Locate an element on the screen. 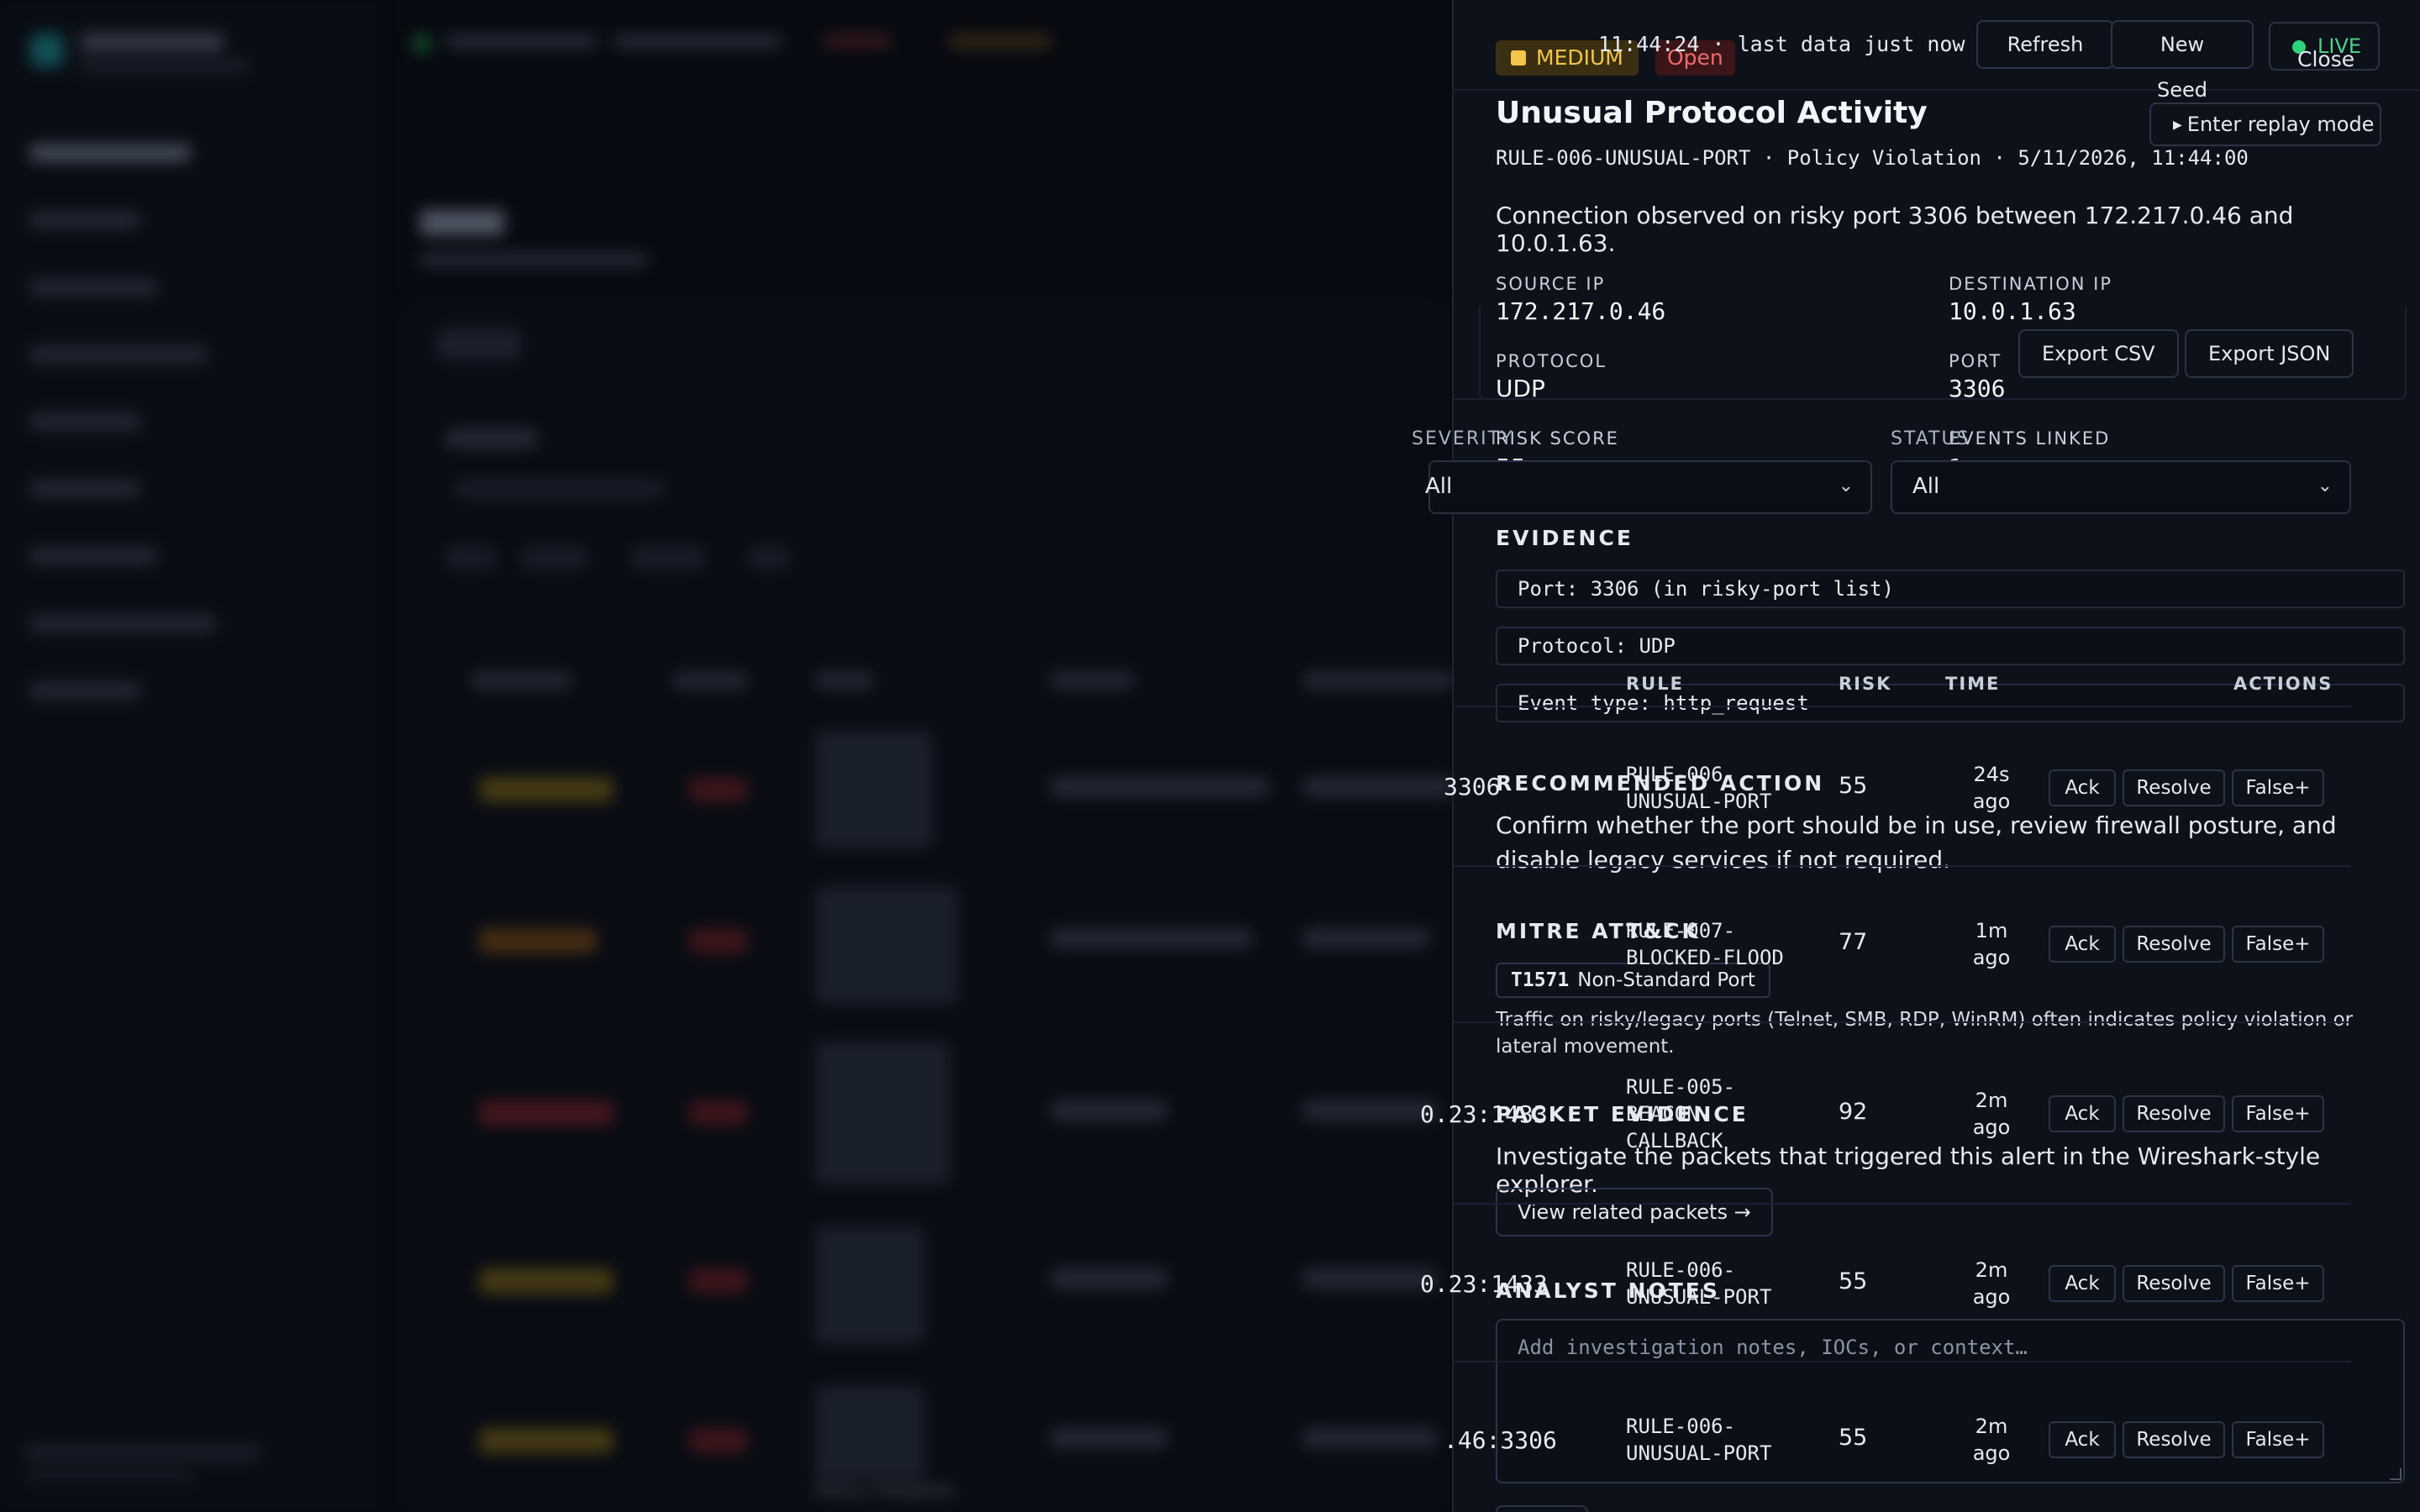 Image resolution: width=2420 pixels, height=1512 pixels. bg-subheading is located at coordinates (533, 259).